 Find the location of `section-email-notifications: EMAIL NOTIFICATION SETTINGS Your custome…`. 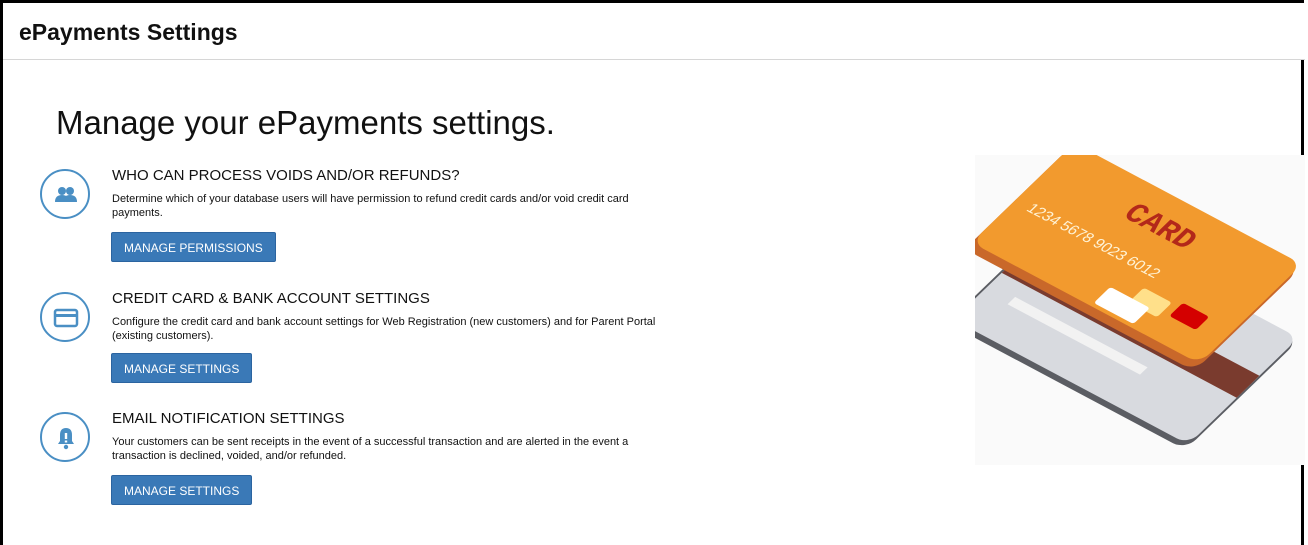

section-email-notifications: EMAIL NOTIFICATION SETTINGS Your custome… is located at coordinates (360, 460).